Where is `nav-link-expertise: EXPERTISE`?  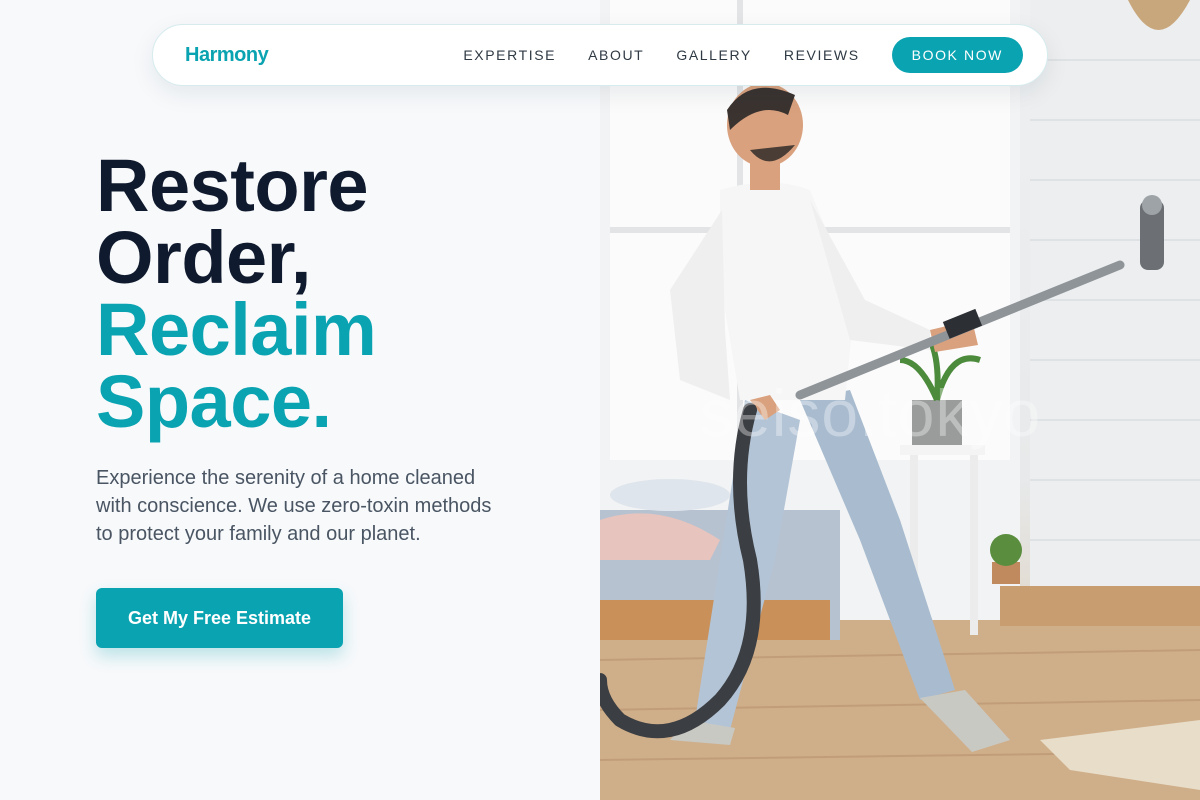 nav-link-expertise: EXPERTISE is located at coordinates (509, 55).